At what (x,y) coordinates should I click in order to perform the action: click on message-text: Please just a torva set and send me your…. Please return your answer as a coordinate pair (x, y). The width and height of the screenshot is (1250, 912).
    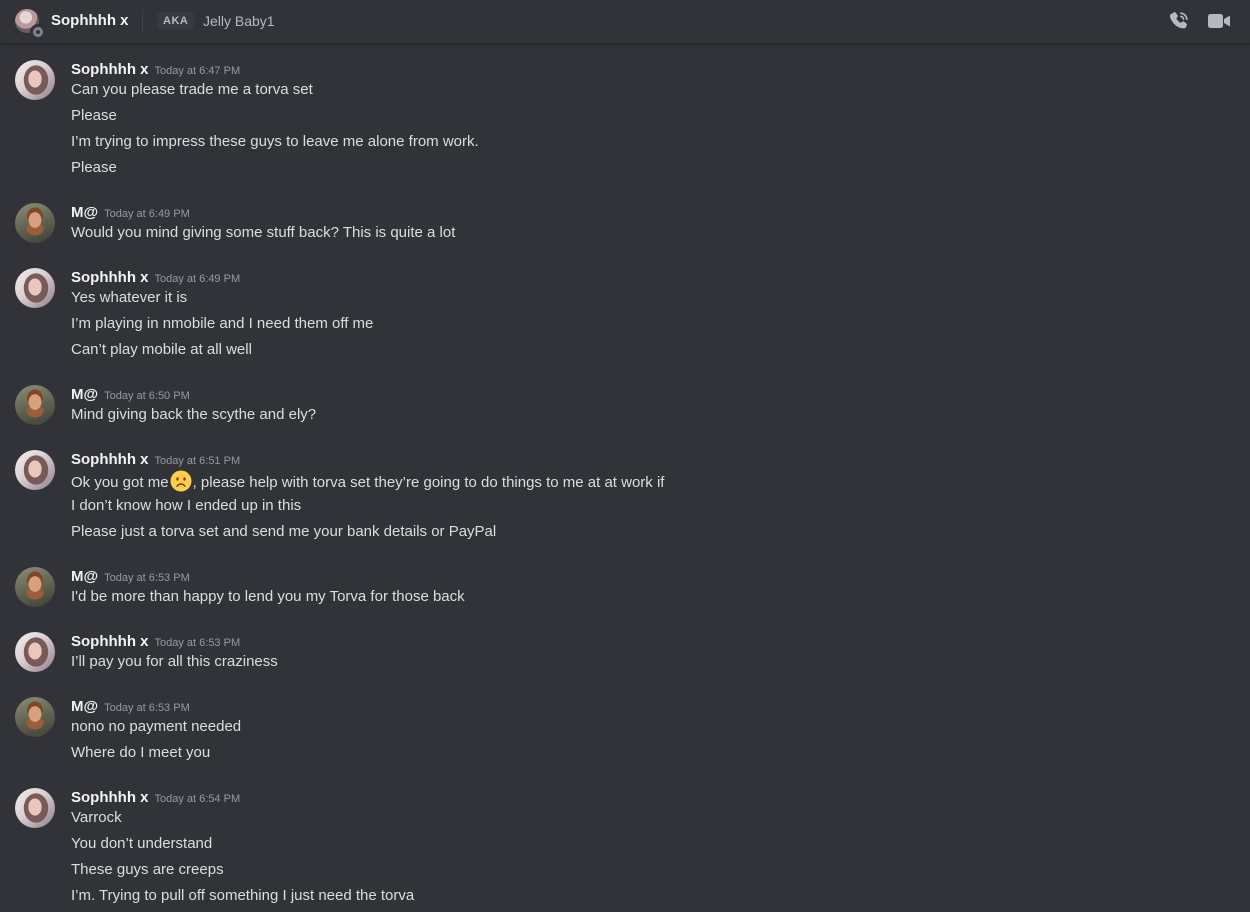
    Looking at the image, I should click on (284, 531).